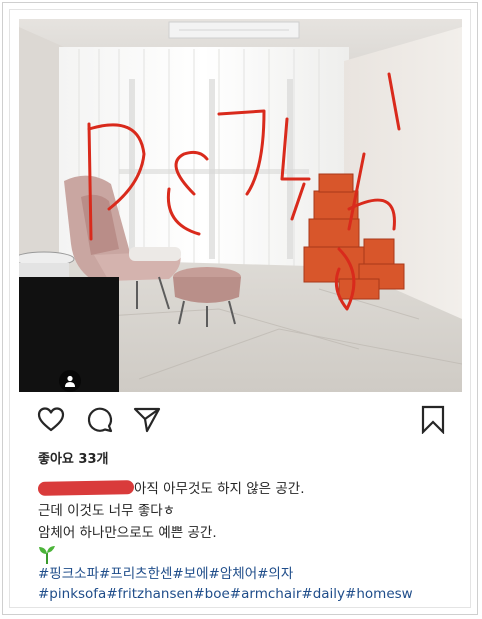  Describe the element at coordinates (73, 457) in the screenshot. I see `likes-count: 좋아요 33개` at that location.